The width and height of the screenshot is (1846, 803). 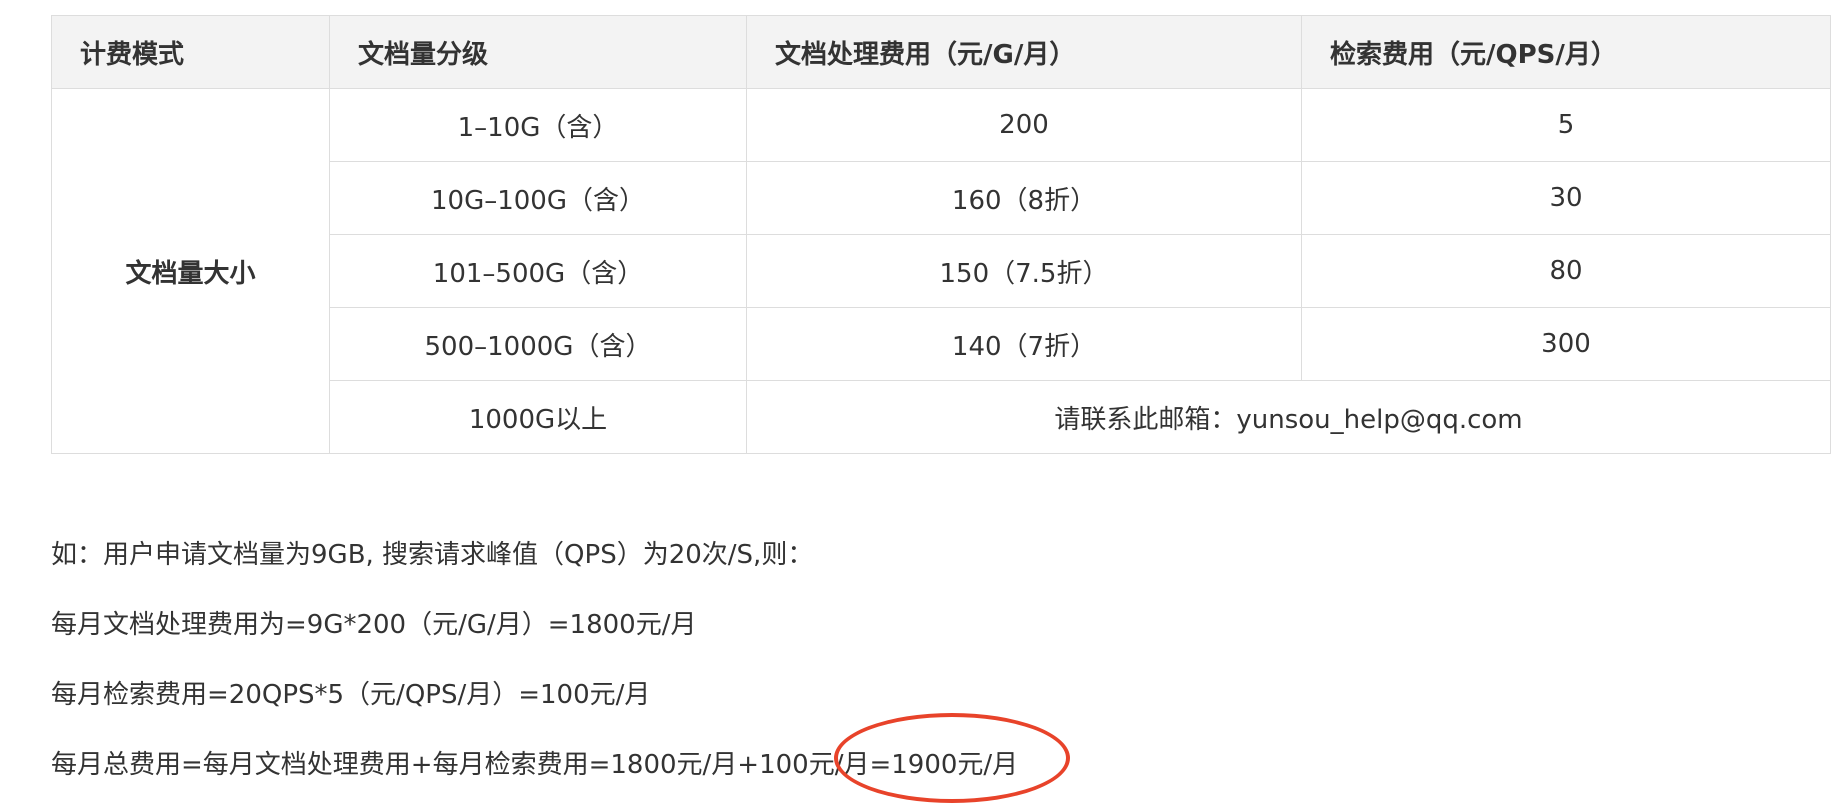 I want to click on search-fee-cell: 300, so click(x=1566, y=344).